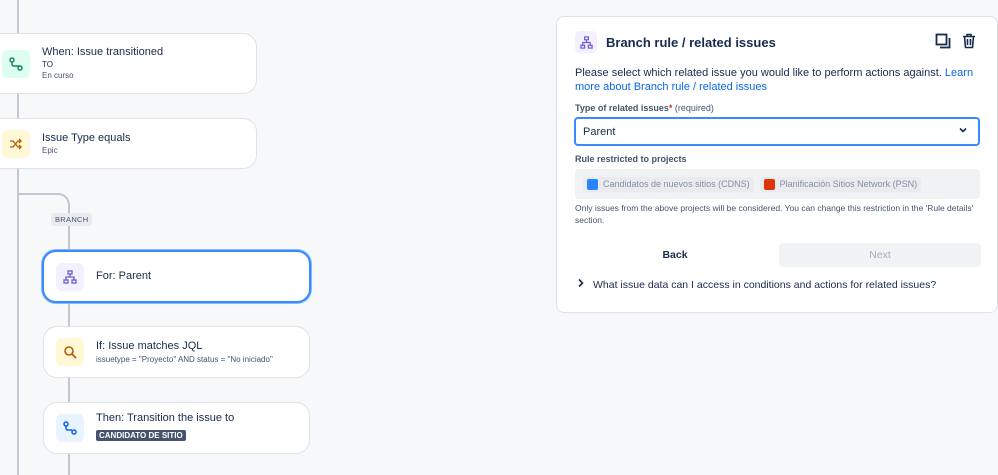 The image size is (998, 475). Describe the element at coordinates (149, 346) in the screenshot. I see `jql-title: If: Issue matches JQL` at that location.